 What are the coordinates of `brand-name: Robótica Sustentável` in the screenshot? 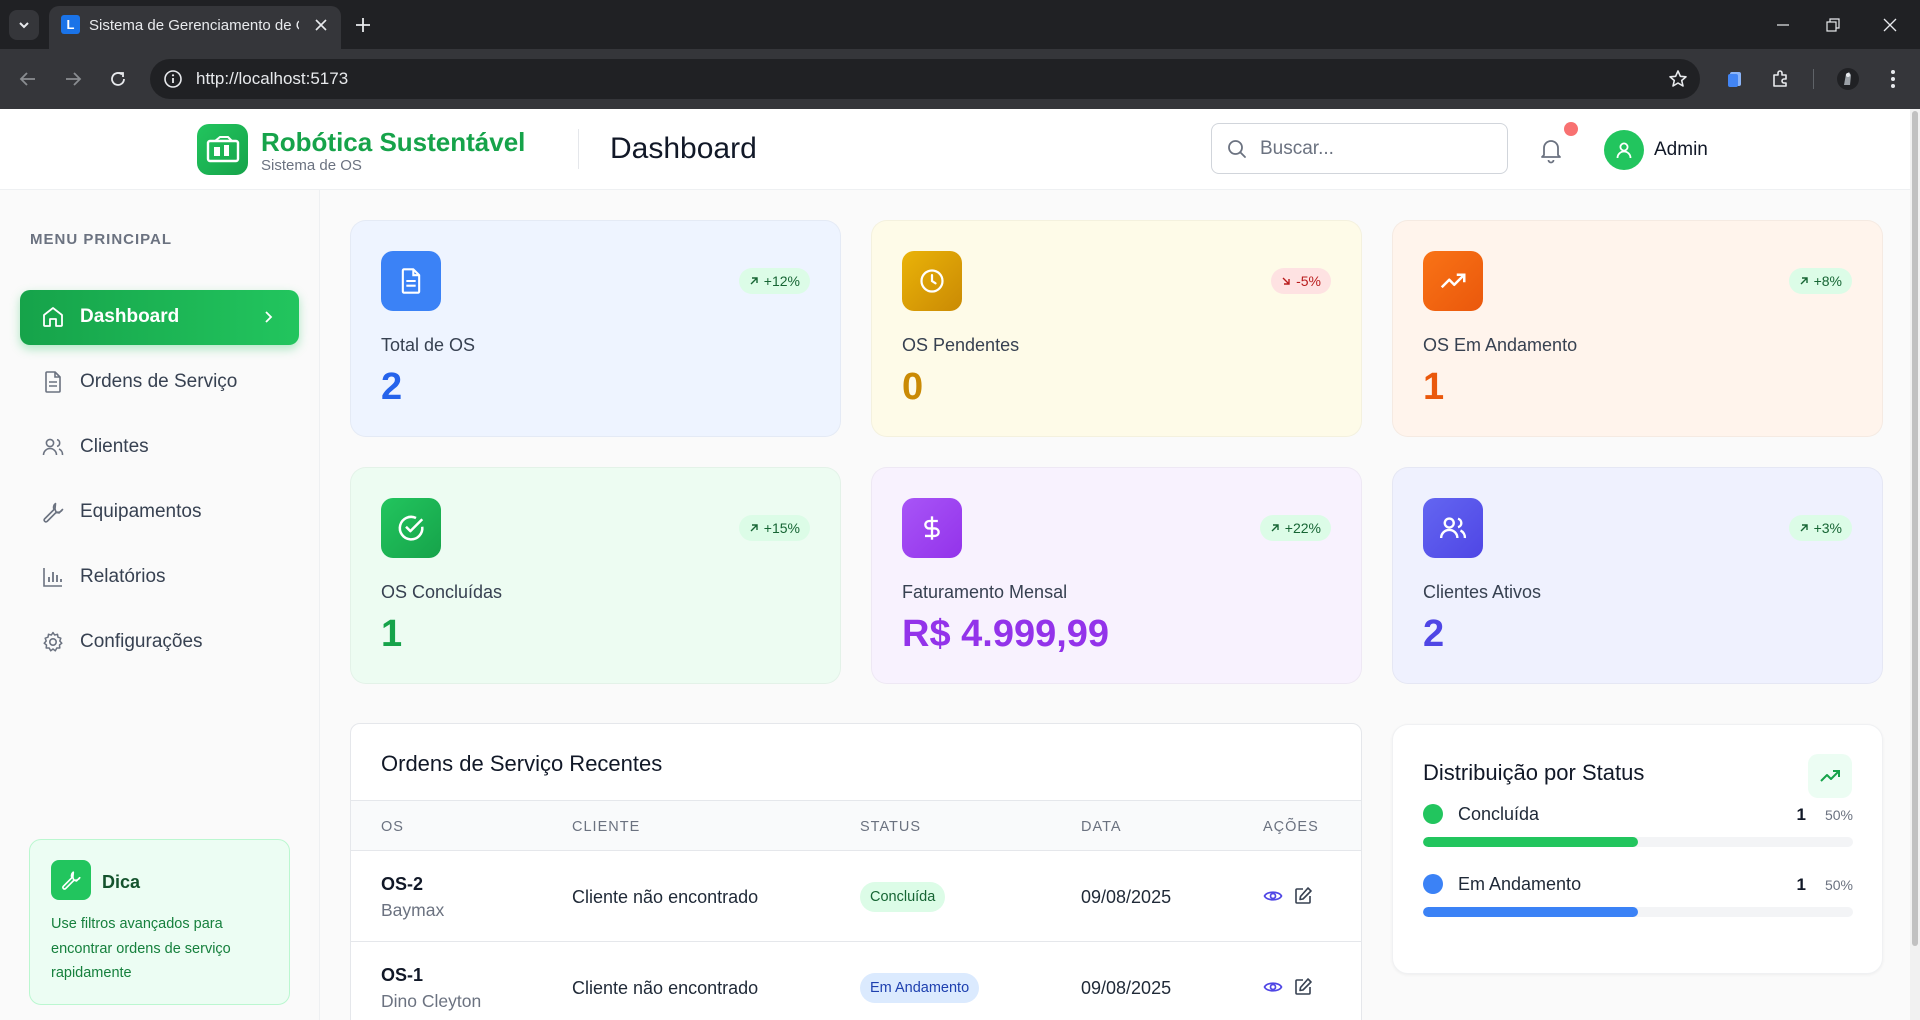 It's located at (393, 142).